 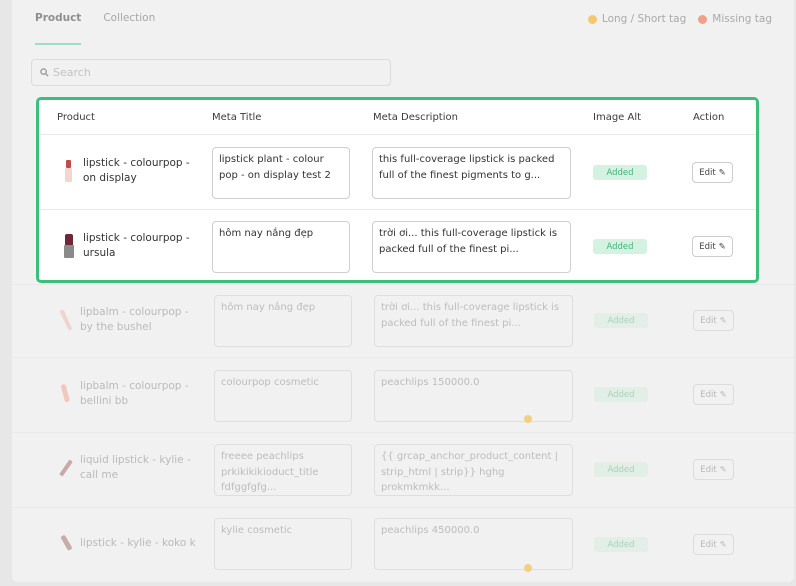 I want to click on search-icon, so click(x=44, y=72).